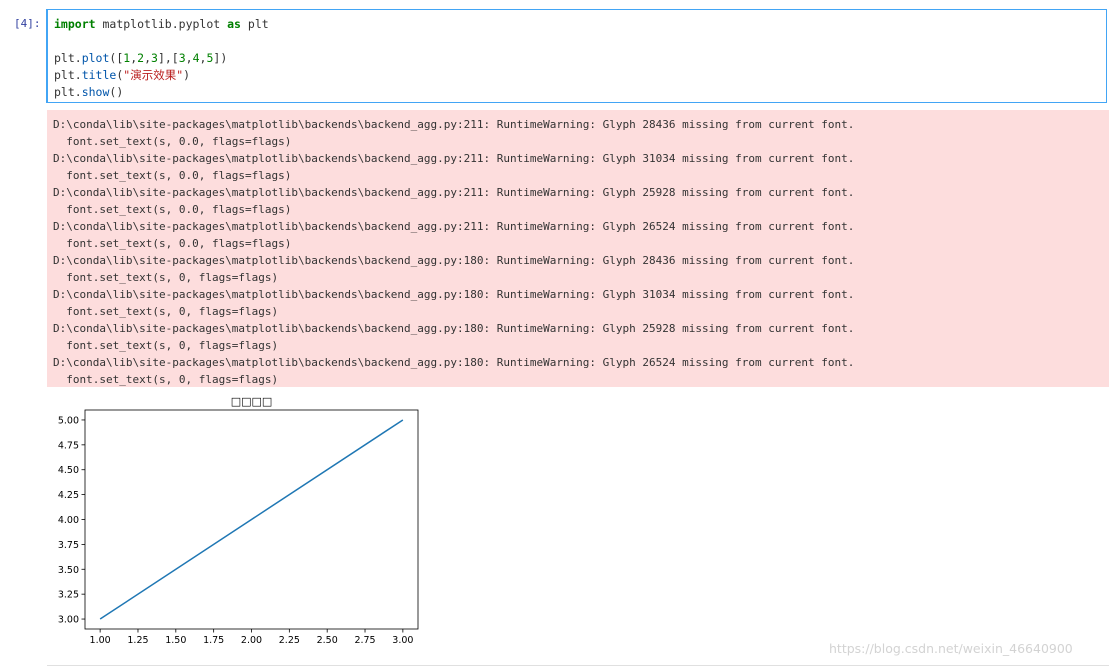 This screenshot has height=669, width=1109. I want to click on code-function: title, so click(99, 75).